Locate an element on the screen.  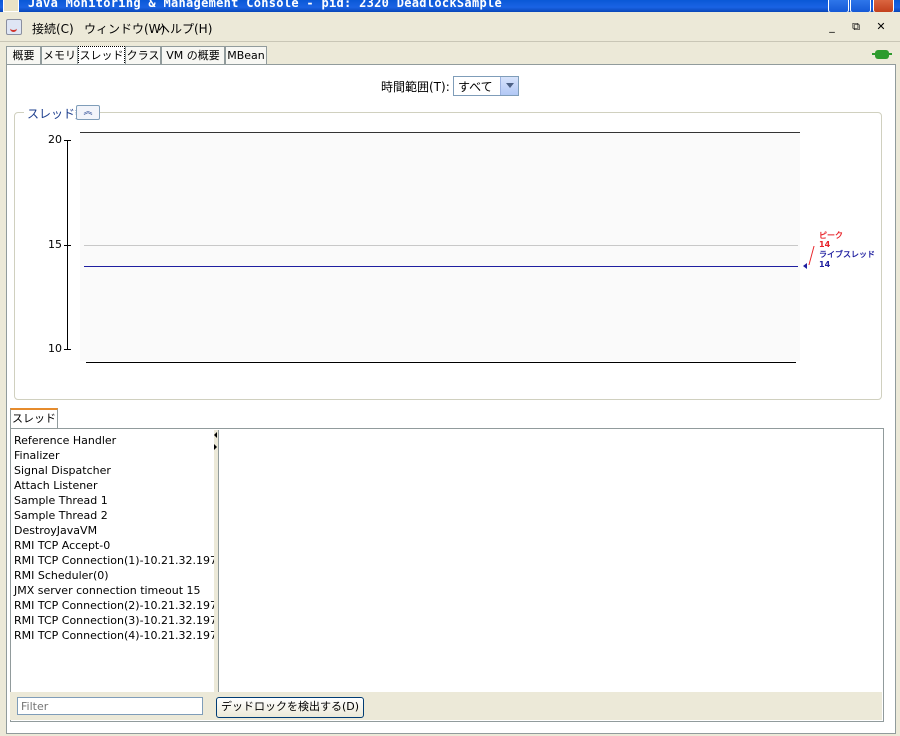
inner-restore-button: ⧉ is located at coordinates (856, 27).